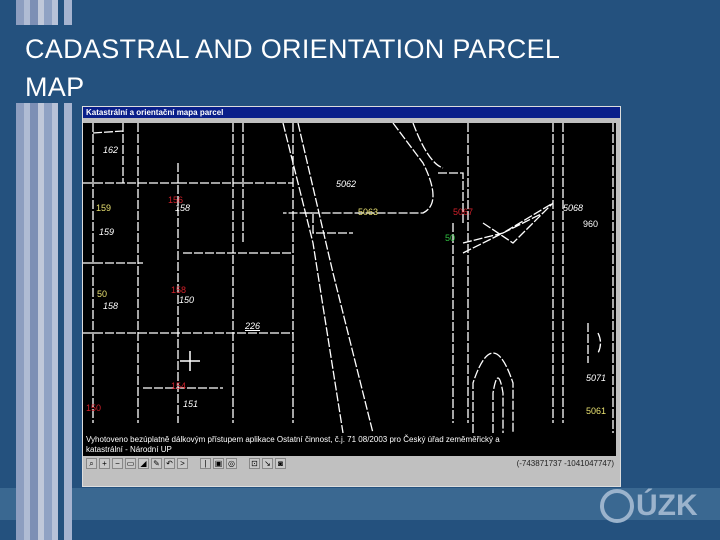 Image resolution: width=720 pixels, height=540 pixels. Describe the element at coordinates (156, 463) in the screenshot. I see `draw-button: ✎` at that location.